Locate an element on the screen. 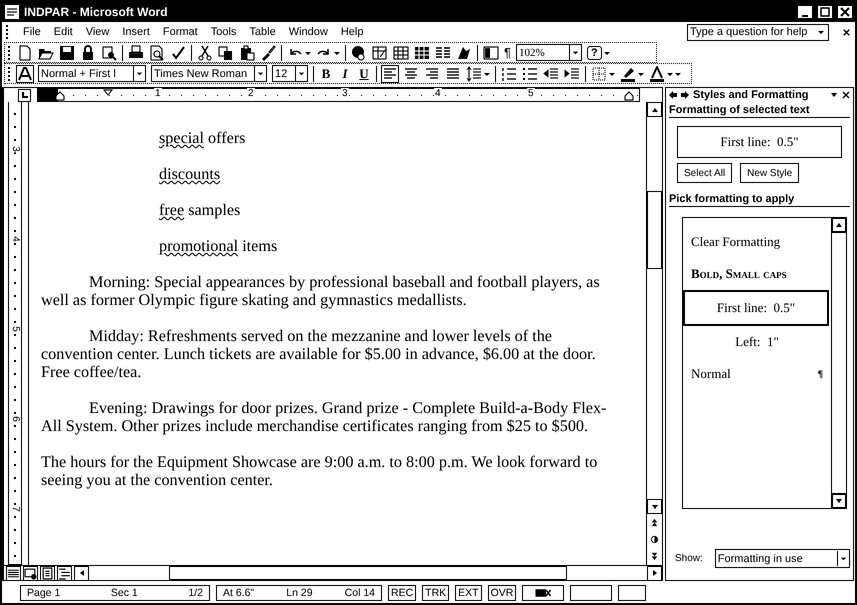  style-item: Normal ¶ is located at coordinates (757, 374).